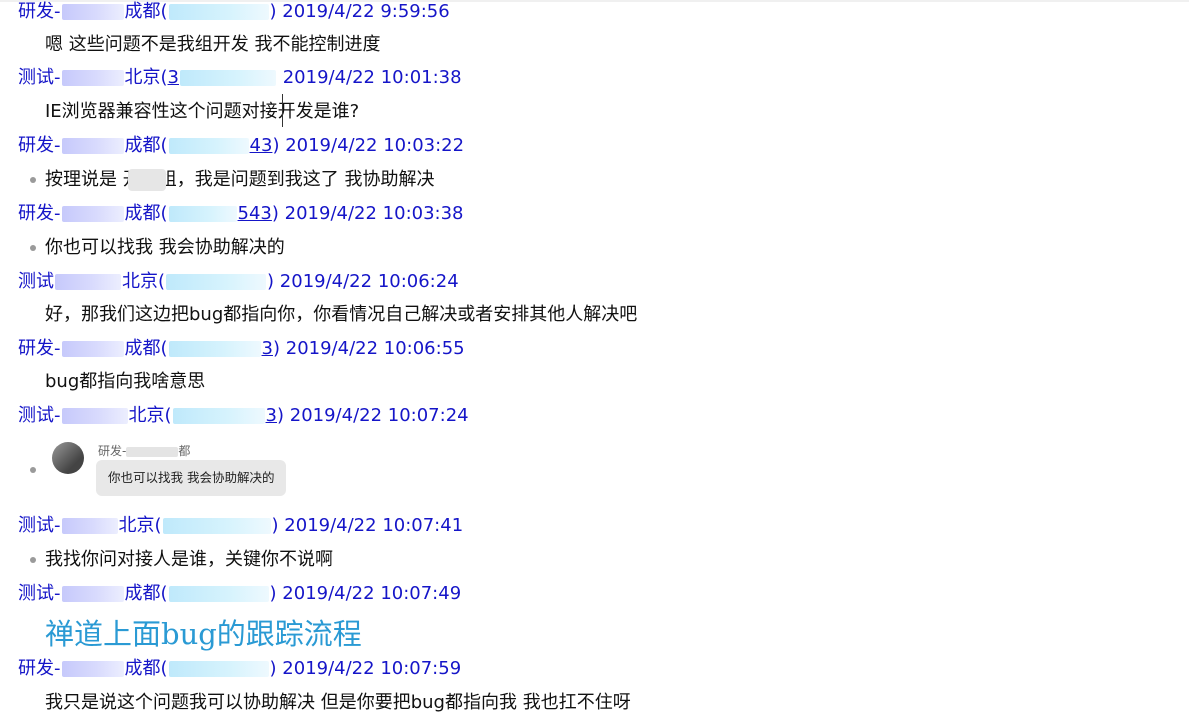  Describe the element at coordinates (374, 525) in the screenshot. I see `message-time: 2019/4/22 10:07:41` at that location.